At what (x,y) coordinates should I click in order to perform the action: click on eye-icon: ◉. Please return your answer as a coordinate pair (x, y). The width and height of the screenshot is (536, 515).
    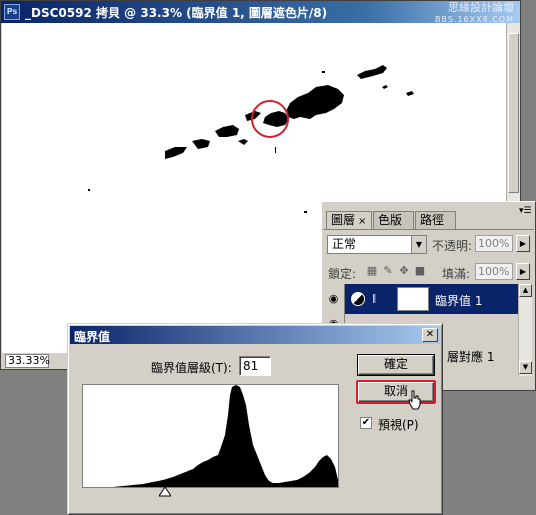
    Looking at the image, I should click on (334, 299).